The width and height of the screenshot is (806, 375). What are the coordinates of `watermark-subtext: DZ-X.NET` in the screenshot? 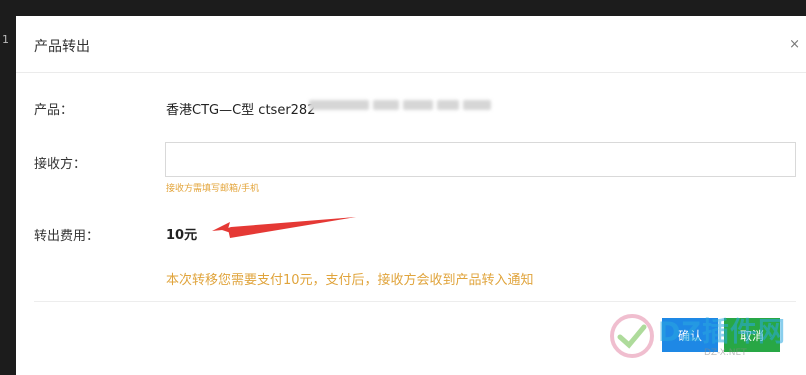 It's located at (725, 353).